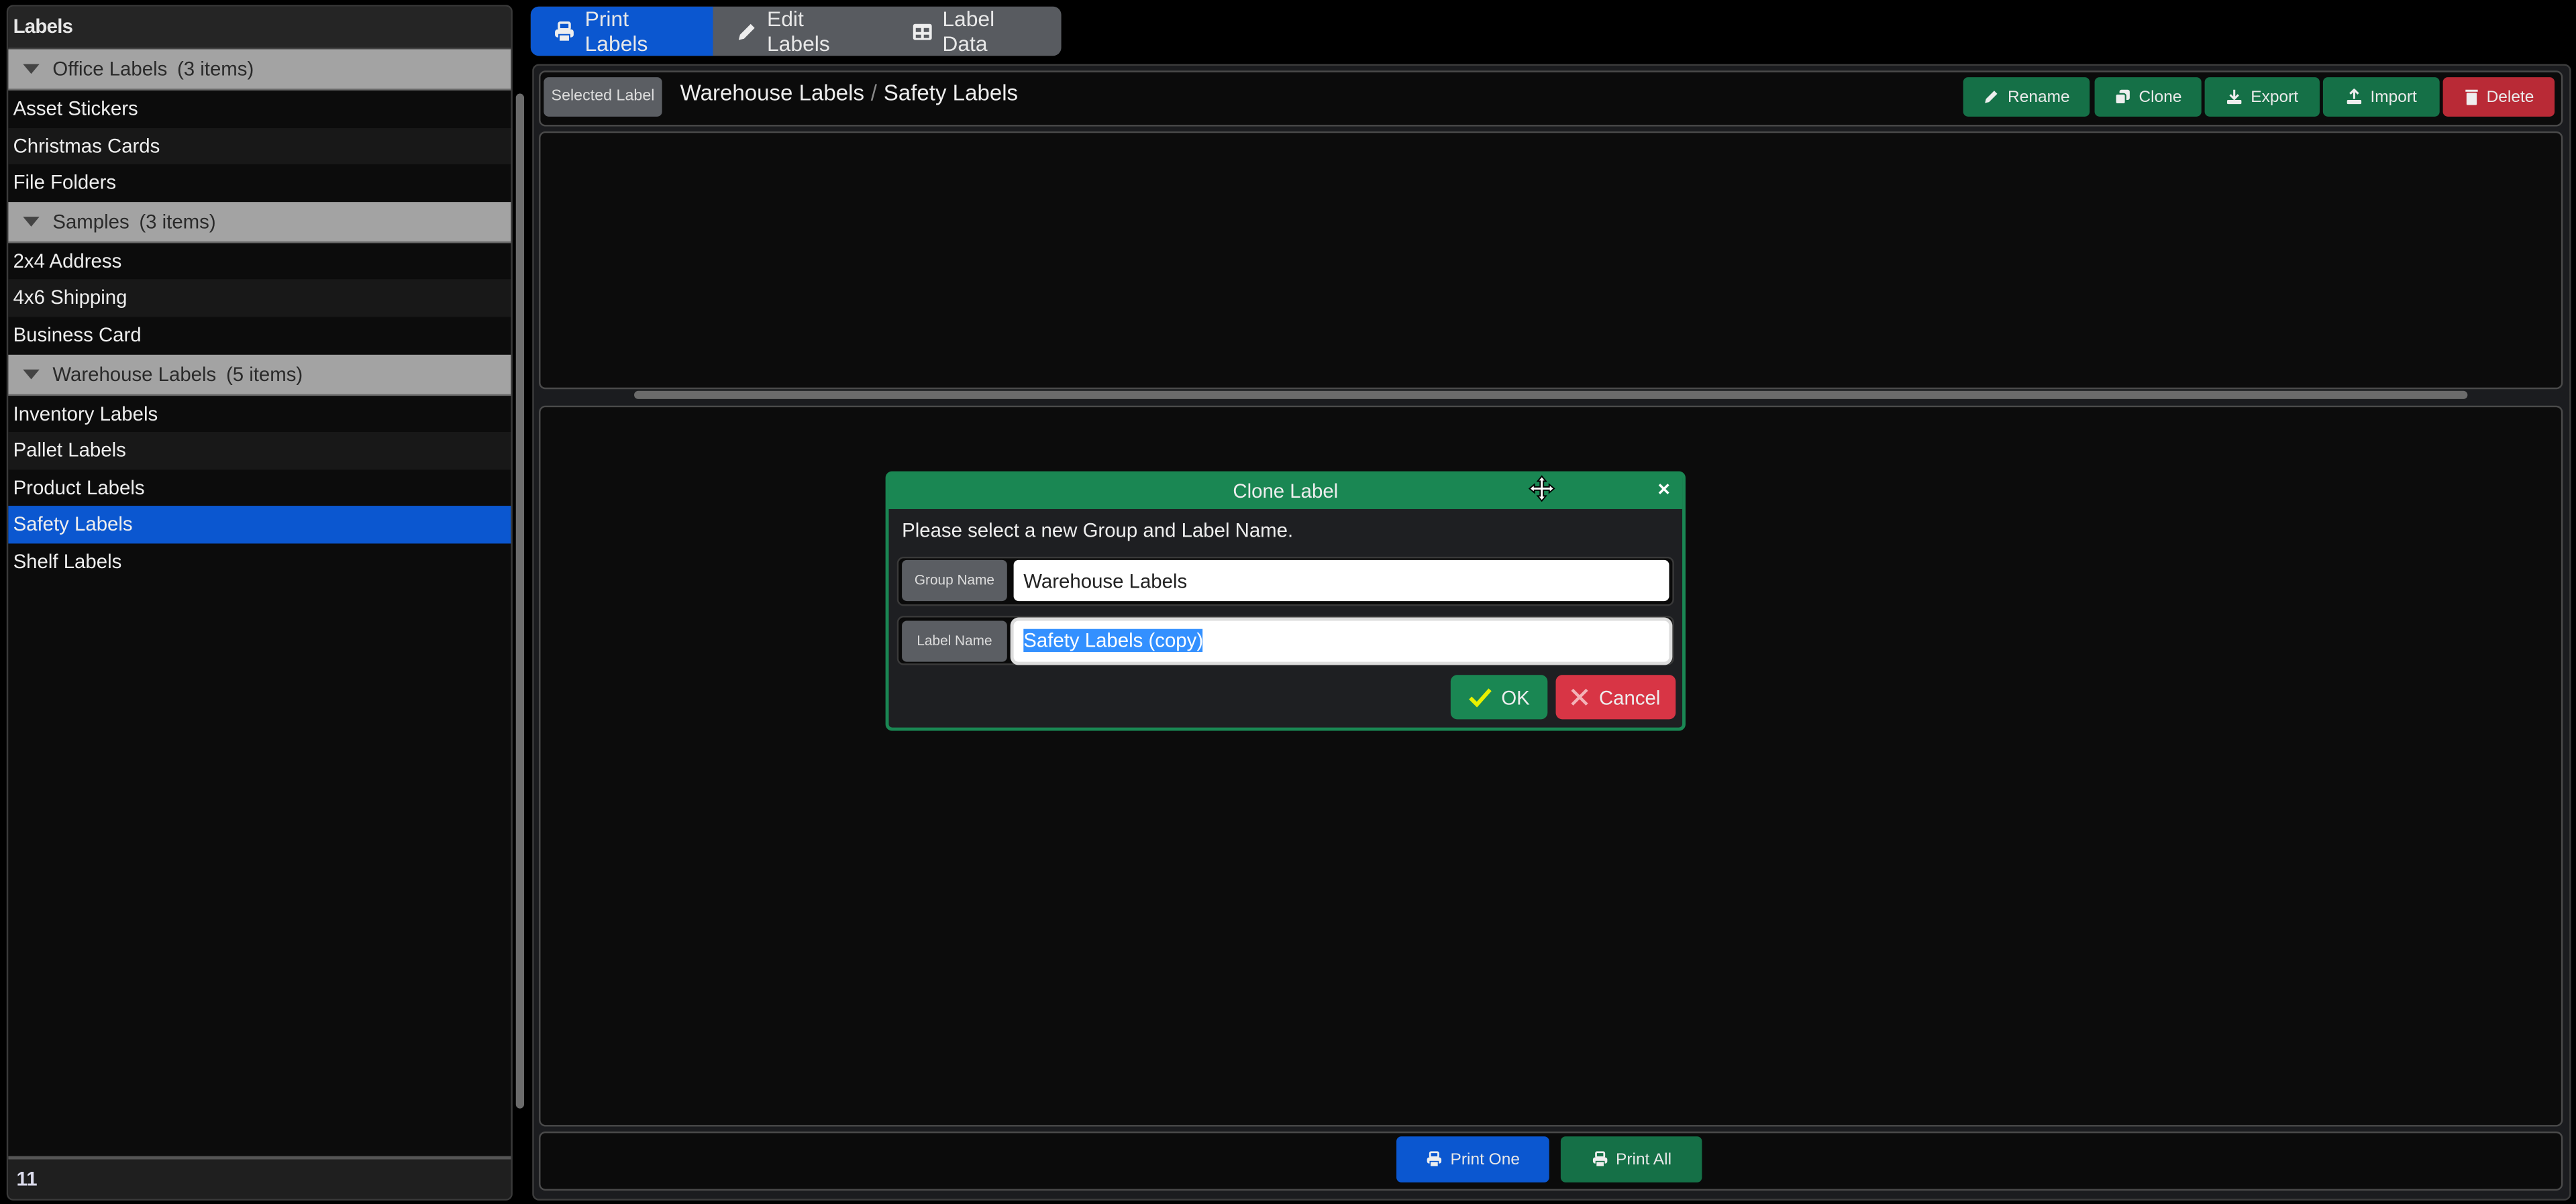 This screenshot has width=2576, height=1204. What do you see at coordinates (616, 31) in the screenshot?
I see `tab-label: Print Labels` at bounding box center [616, 31].